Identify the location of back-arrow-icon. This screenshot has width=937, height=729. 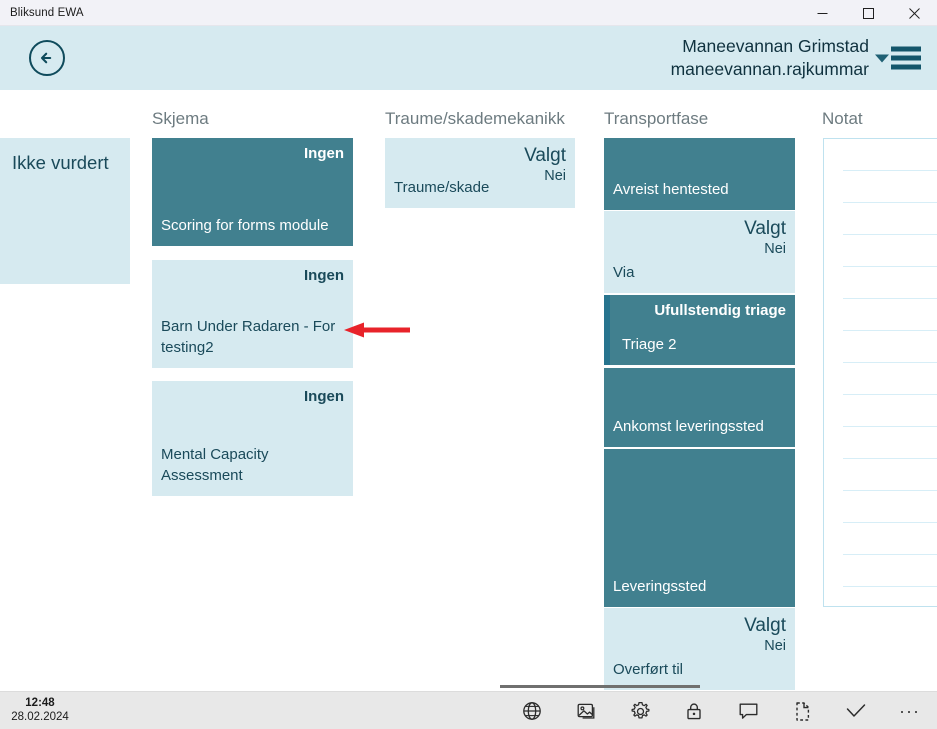
(47, 58).